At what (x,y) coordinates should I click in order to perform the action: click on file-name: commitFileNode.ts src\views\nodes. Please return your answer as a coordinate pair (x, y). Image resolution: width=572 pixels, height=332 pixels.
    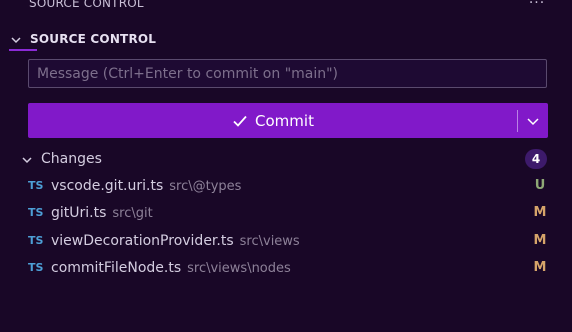
    Looking at the image, I should click on (171, 268).